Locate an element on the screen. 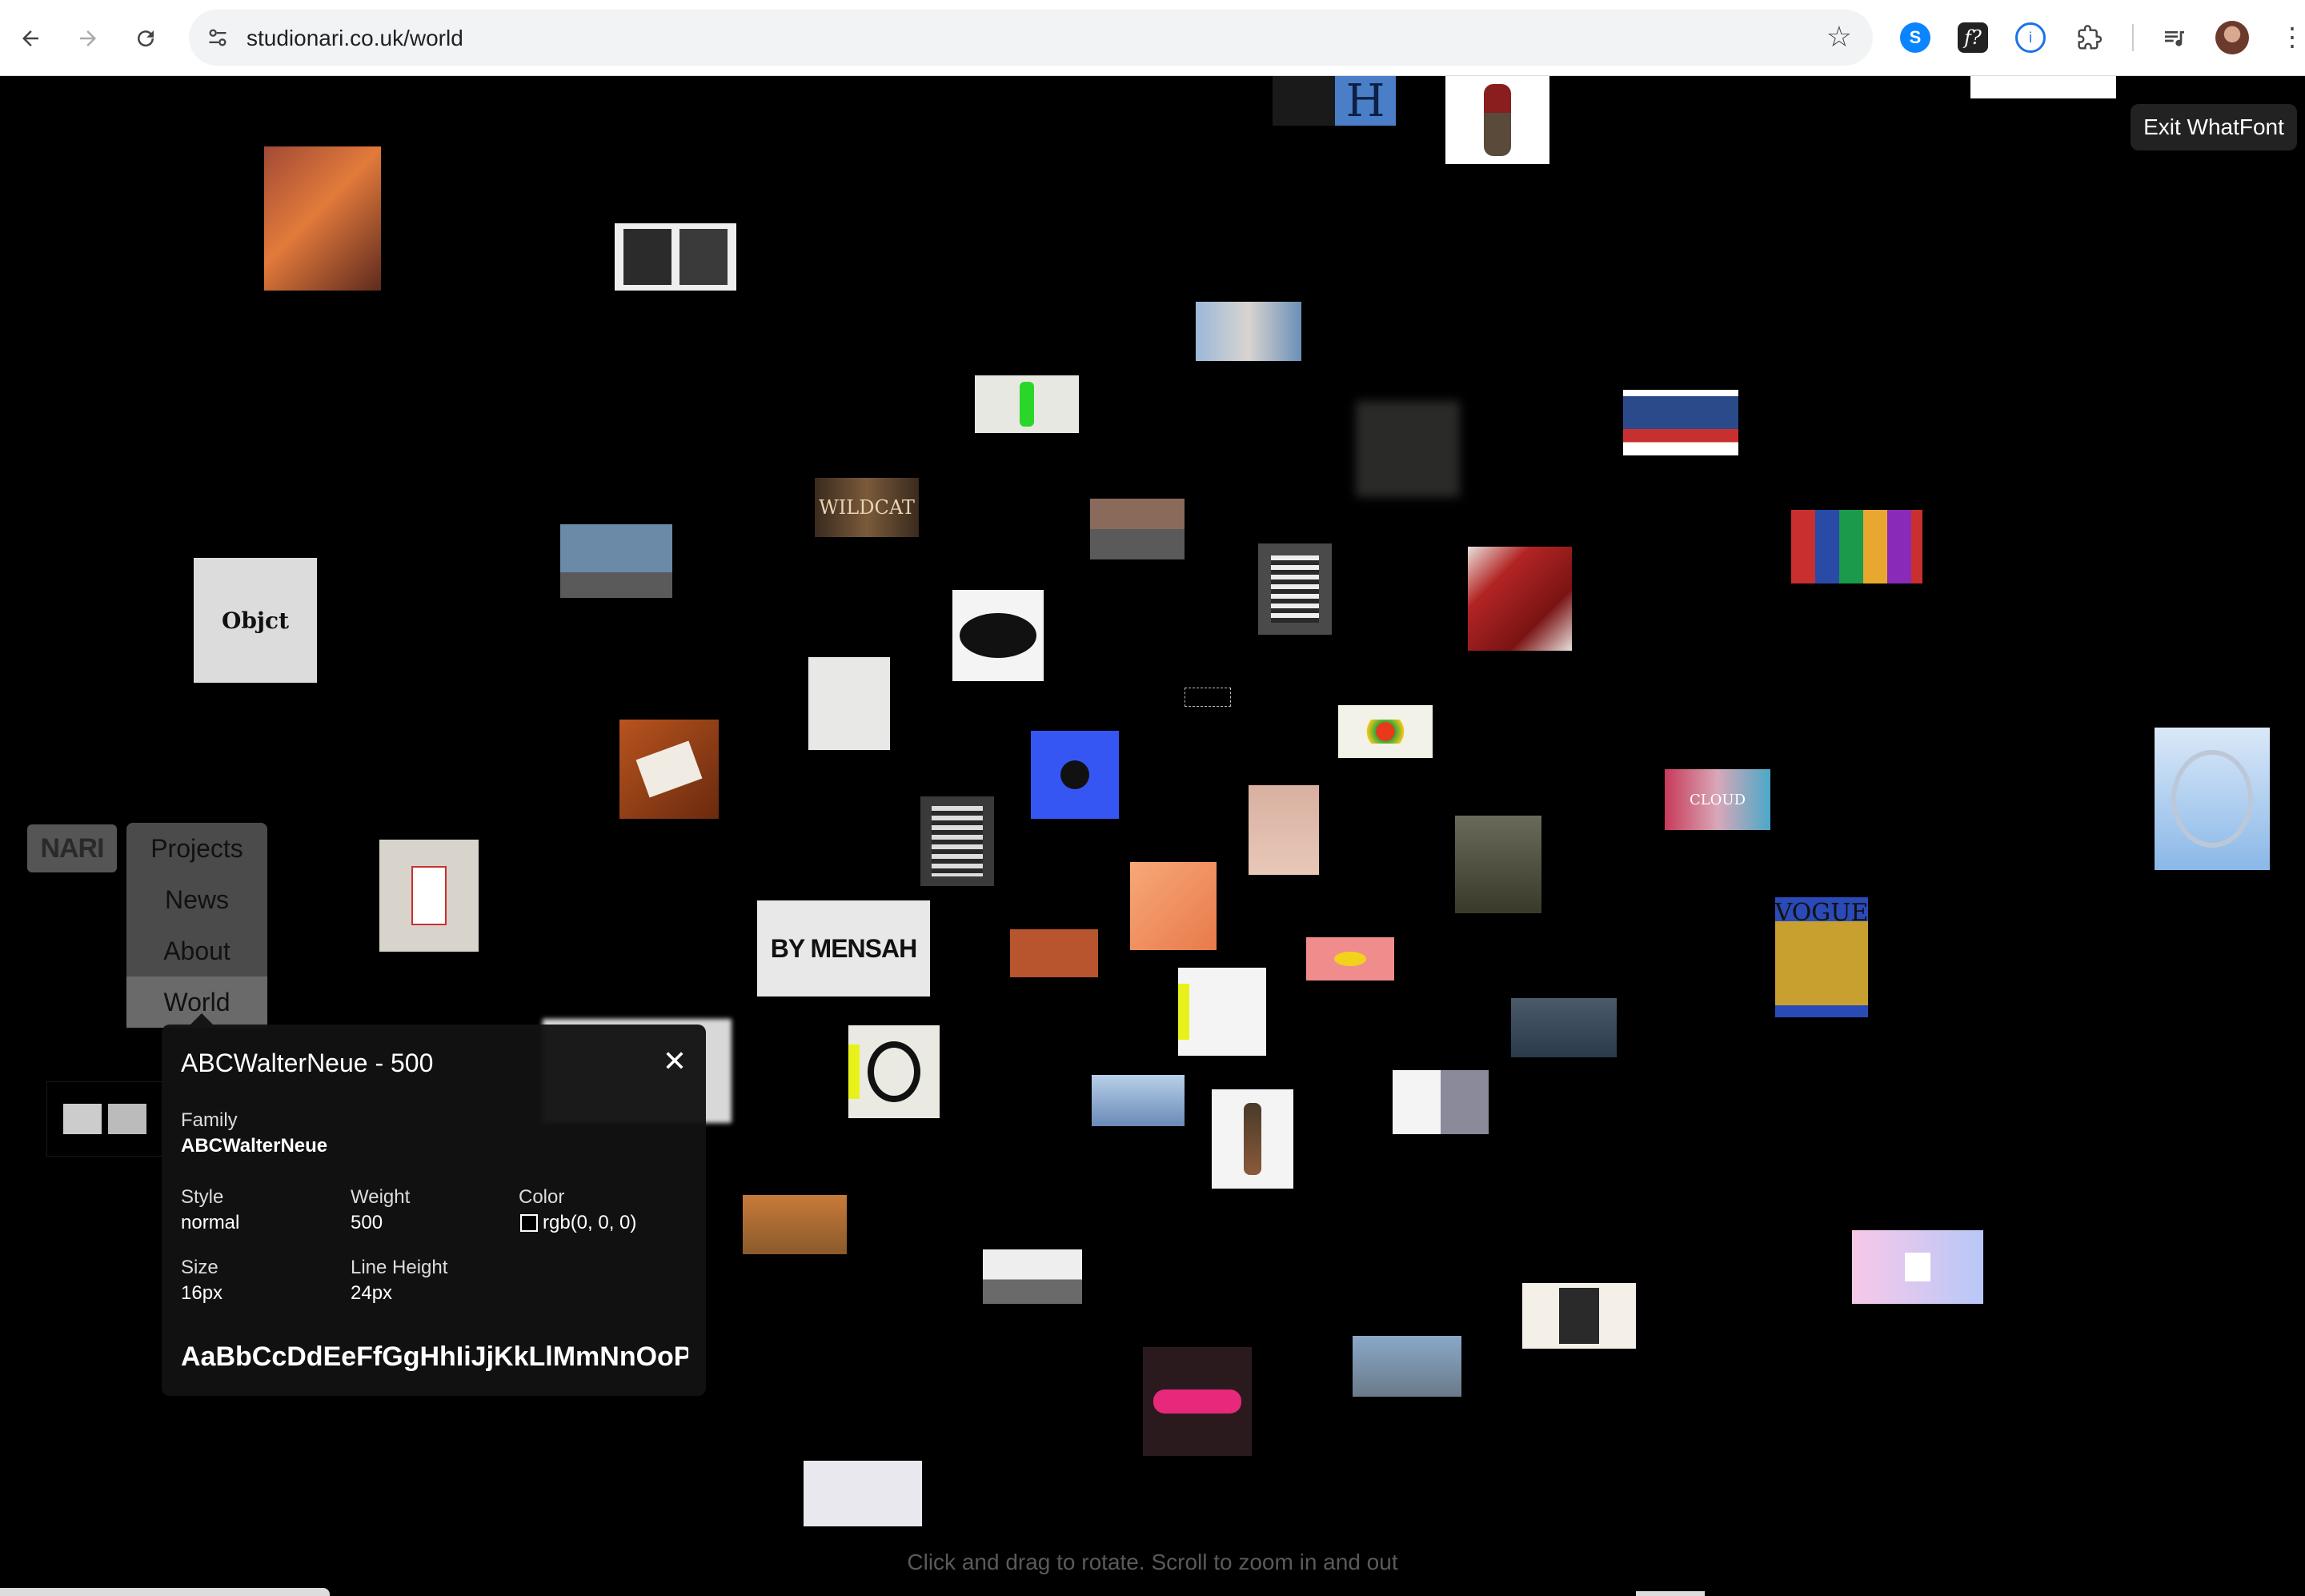  tile-label: Objct is located at coordinates (255, 620).